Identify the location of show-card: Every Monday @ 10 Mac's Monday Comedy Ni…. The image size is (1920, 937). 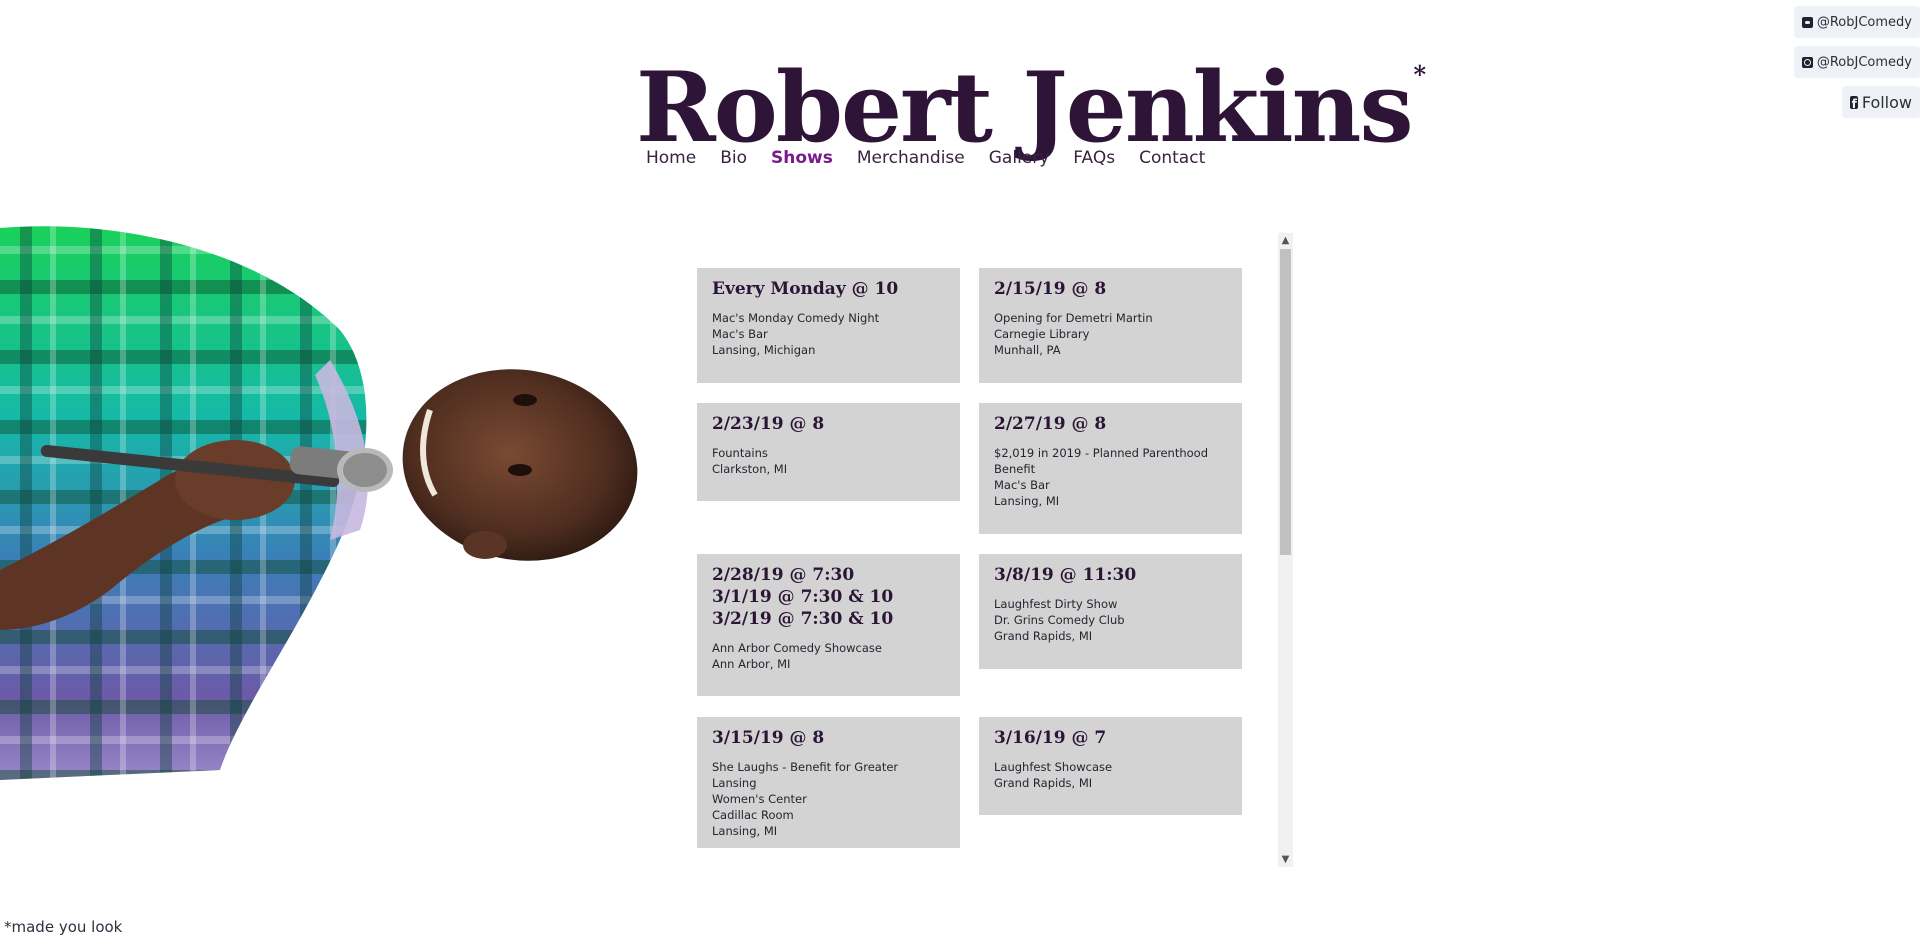
(828, 325).